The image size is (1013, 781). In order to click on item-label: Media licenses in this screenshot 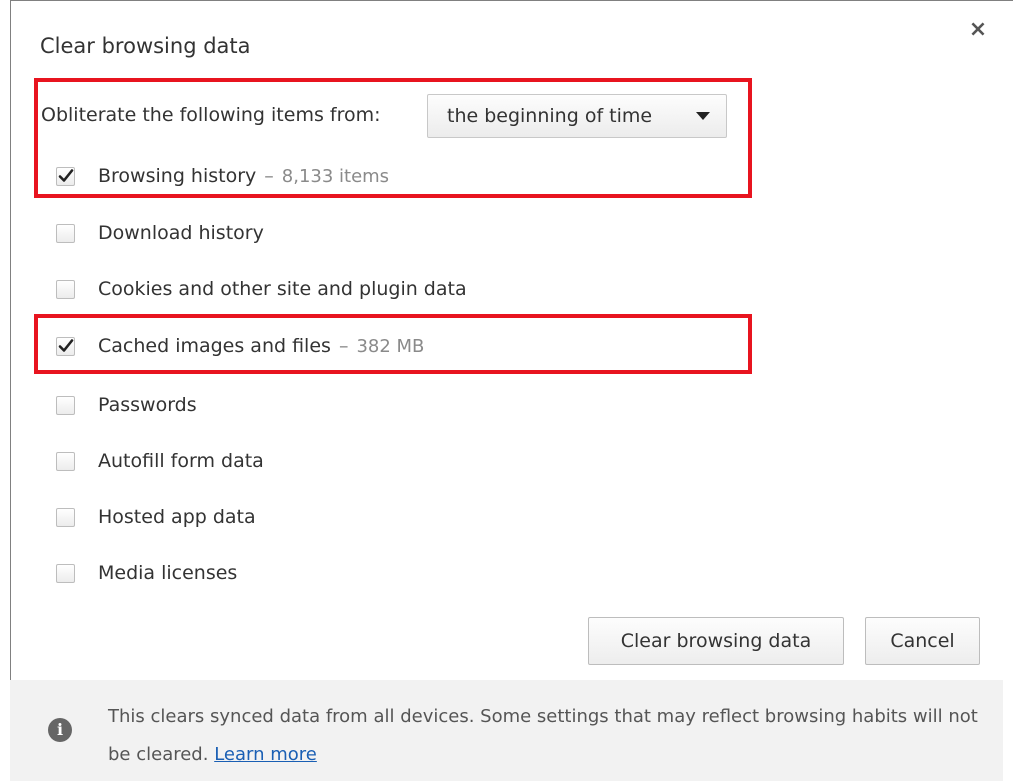, I will do `click(168, 573)`.